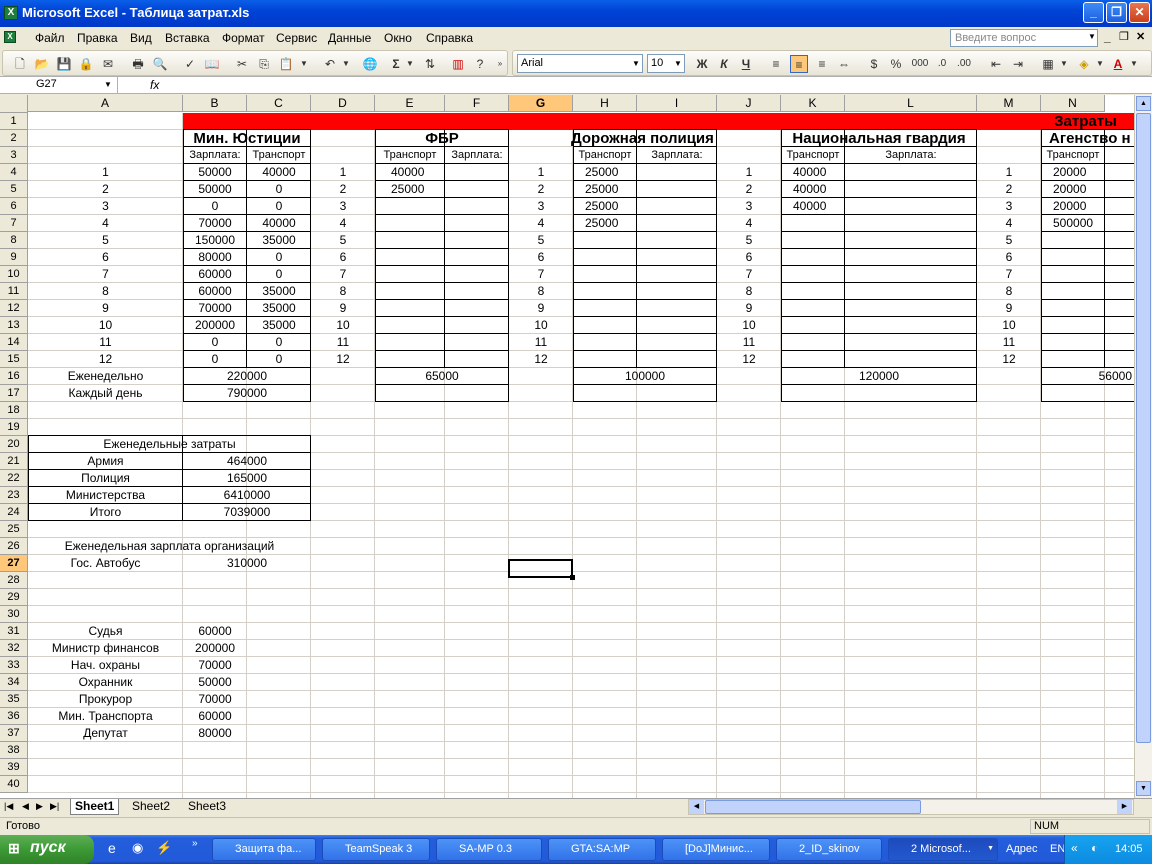  What do you see at coordinates (943, 849) in the screenshot?
I see `task-item-active: 2 Microsof... ▼` at bounding box center [943, 849].